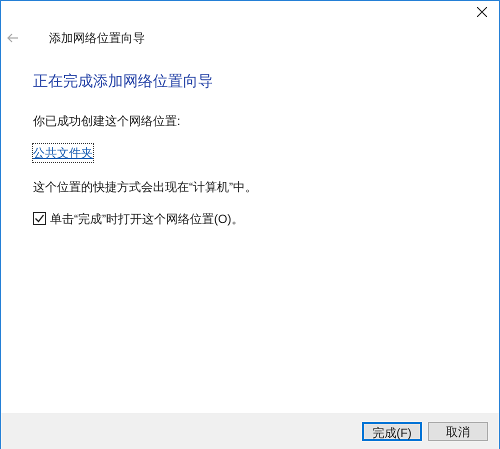  I want to click on note-text: 这个位置的快捷方式会出现在“计算机”中。, so click(145, 187).